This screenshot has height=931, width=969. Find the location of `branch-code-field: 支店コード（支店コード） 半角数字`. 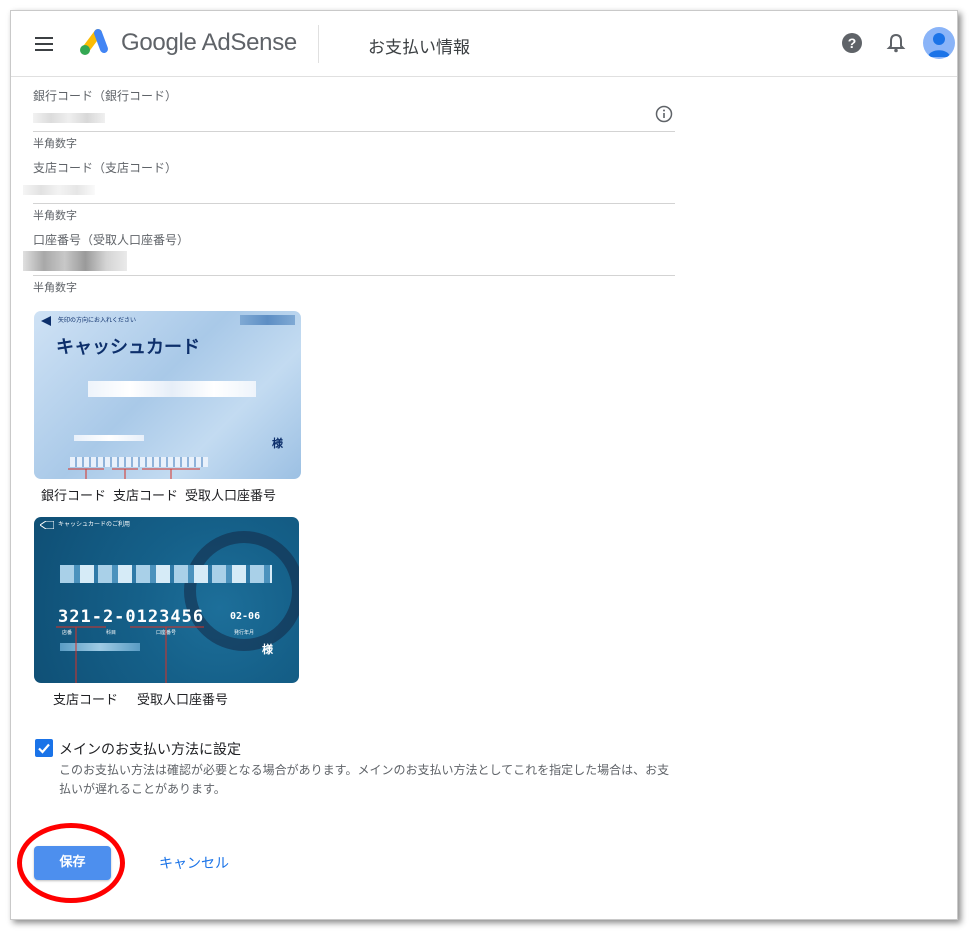

branch-code-field: 支店コード（支店コード） 半角数字 is located at coordinates (349, 194).